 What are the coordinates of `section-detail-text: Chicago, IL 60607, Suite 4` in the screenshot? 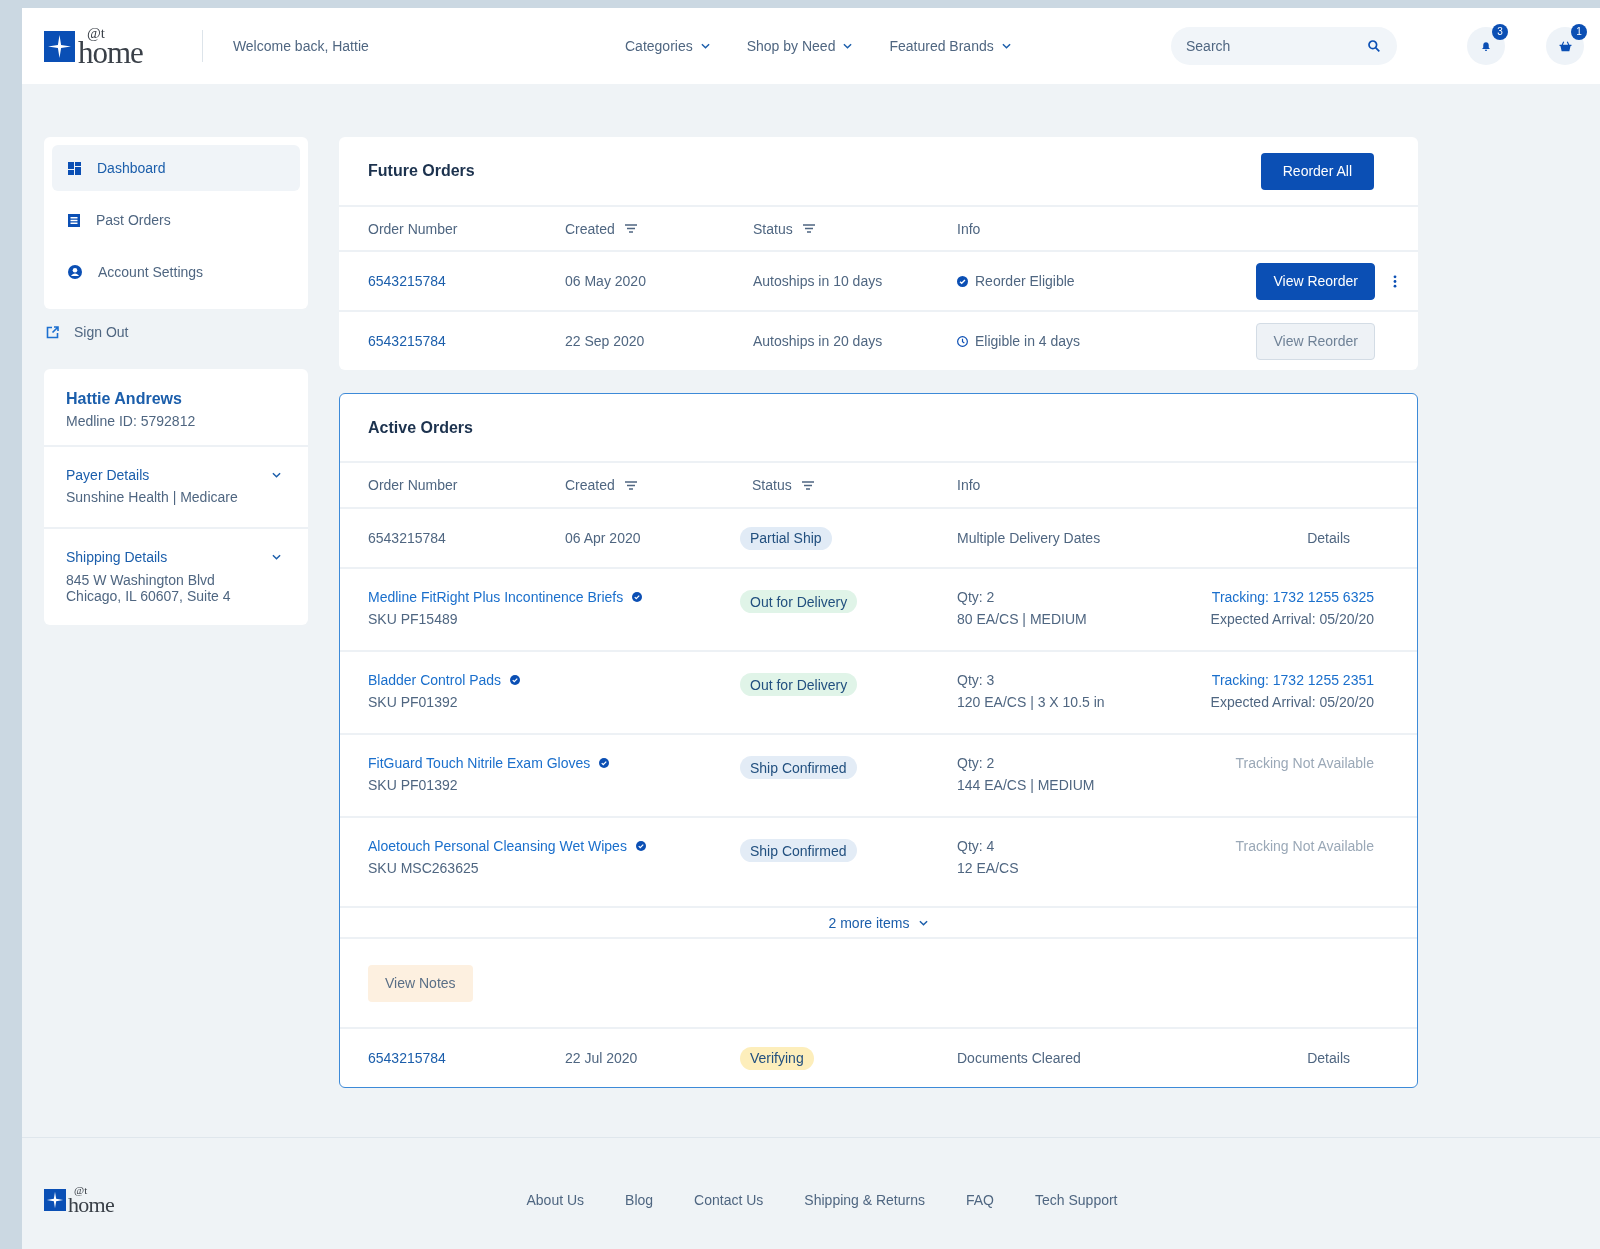 It's located at (148, 596).